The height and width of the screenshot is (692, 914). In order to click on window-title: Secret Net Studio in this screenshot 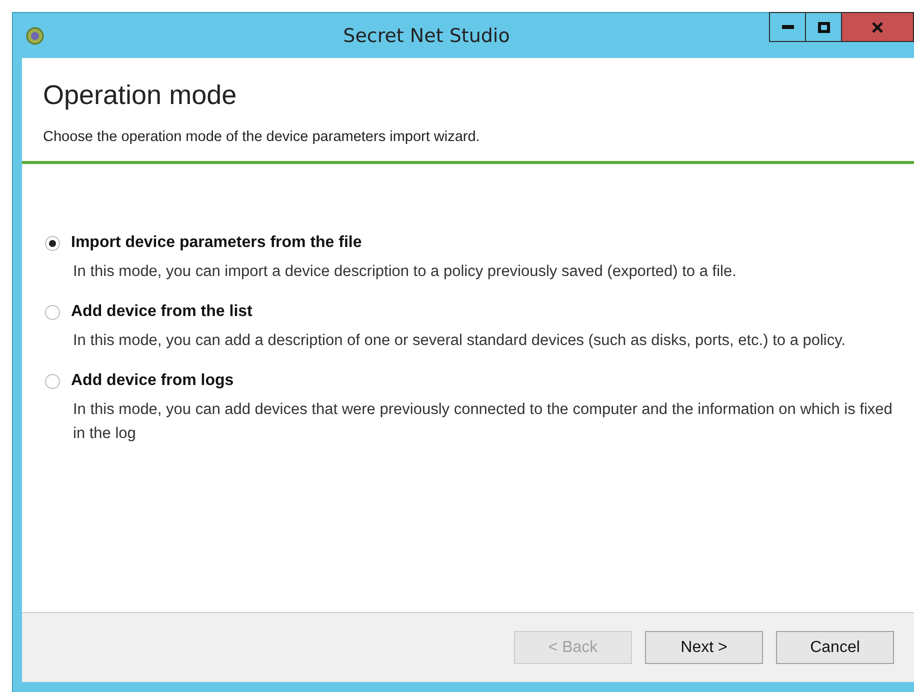, I will do `click(426, 35)`.